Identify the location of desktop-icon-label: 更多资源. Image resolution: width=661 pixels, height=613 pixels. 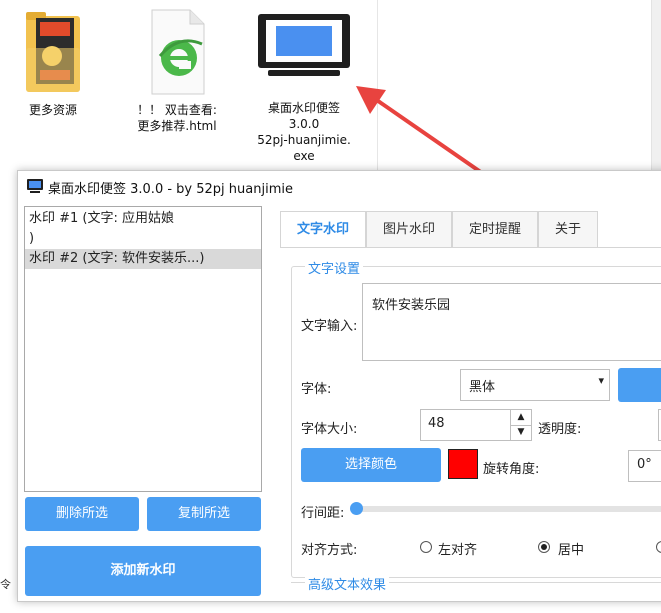
(52, 110).